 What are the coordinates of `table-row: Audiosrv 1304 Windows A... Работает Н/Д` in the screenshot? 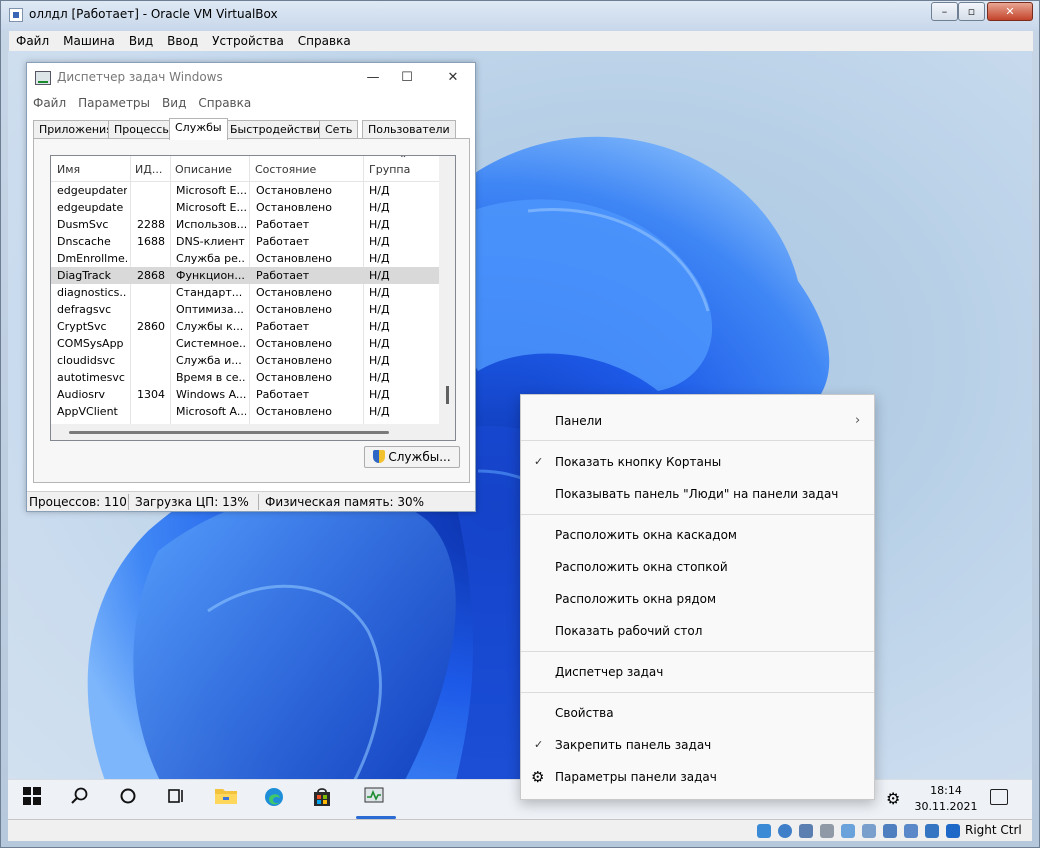 It's located at (245, 394).